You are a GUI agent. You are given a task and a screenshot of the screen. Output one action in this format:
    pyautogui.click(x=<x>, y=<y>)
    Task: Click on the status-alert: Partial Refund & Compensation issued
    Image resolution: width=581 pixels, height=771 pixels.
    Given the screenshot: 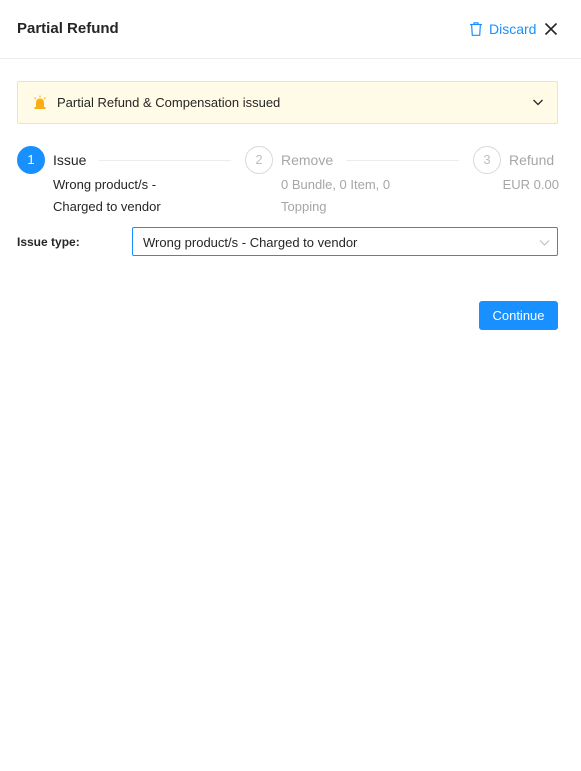 What is the action you would take?
    pyautogui.click(x=287, y=102)
    